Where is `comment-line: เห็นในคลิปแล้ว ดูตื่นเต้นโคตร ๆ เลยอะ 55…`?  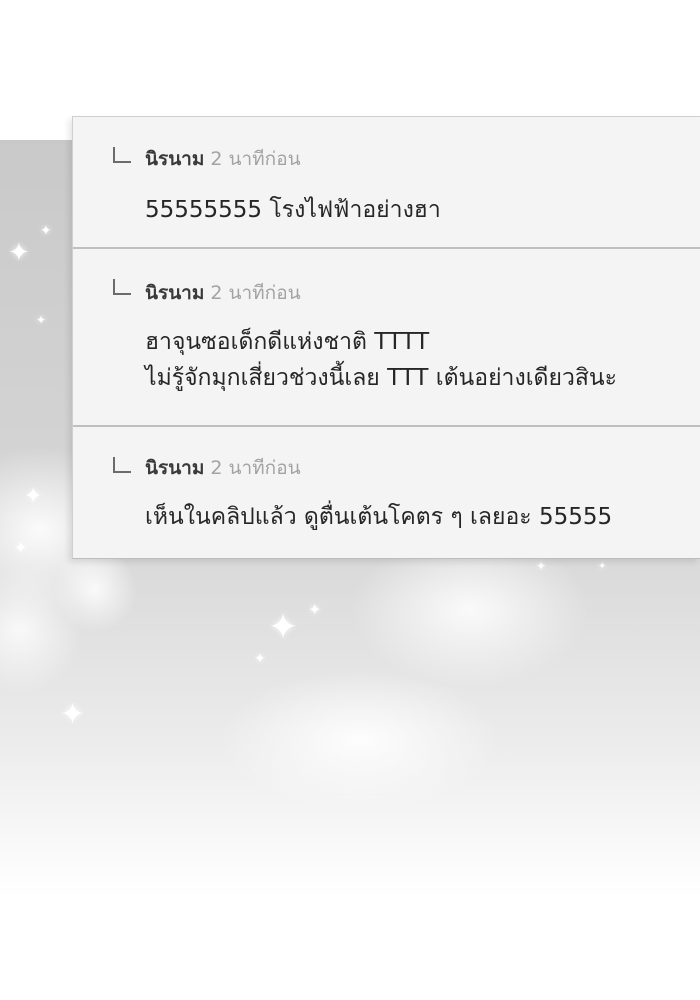 comment-line: เห็นในคลิปแล้ว ดูตื่นเต้นโคตร ๆ เลยอะ 55… is located at coordinates (379, 517).